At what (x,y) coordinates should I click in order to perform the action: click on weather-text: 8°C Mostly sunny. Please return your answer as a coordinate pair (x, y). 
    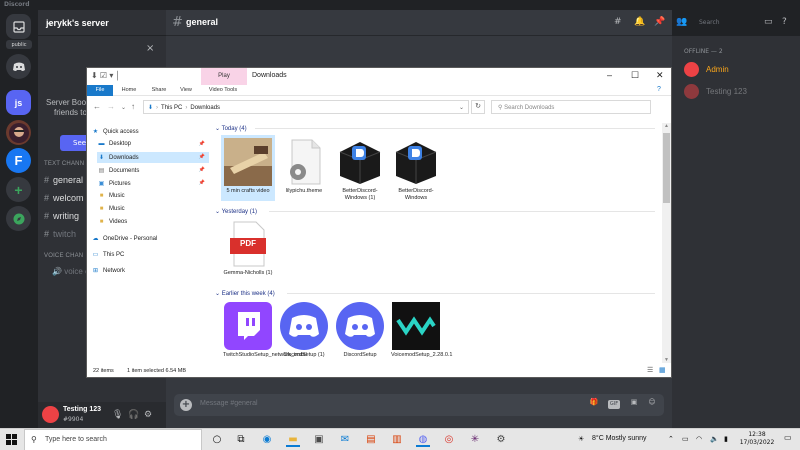
    Looking at the image, I should click on (619, 438).